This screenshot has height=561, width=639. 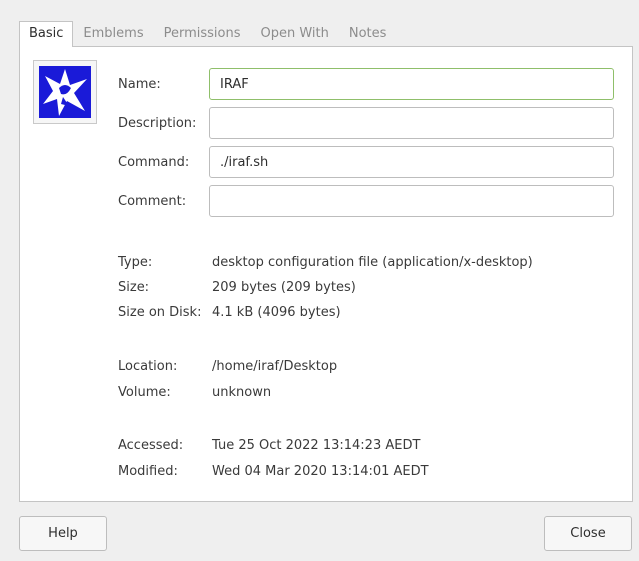 What do you see at coordinates (411, 201) in the screenshot?
I see `comment-input` at bounding box center [411, 201].